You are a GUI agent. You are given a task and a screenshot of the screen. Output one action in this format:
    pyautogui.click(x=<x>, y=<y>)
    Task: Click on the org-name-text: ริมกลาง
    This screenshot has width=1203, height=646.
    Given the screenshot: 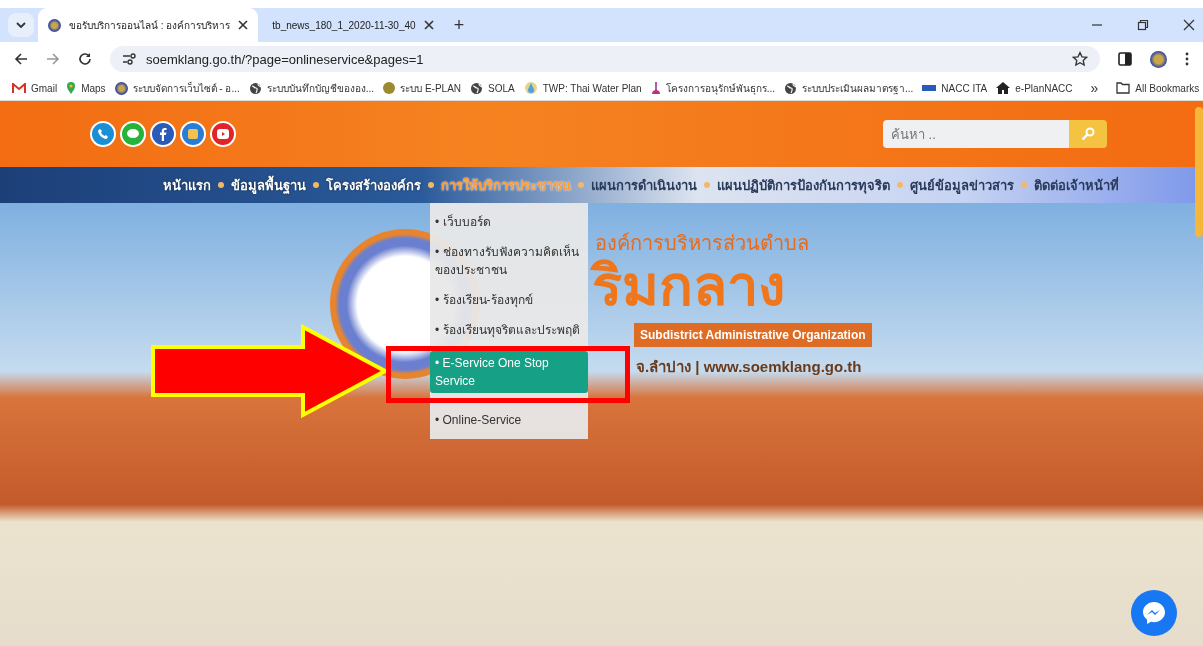 What is the action you would take?
    pyautogui.click(x=688, y=286)
    